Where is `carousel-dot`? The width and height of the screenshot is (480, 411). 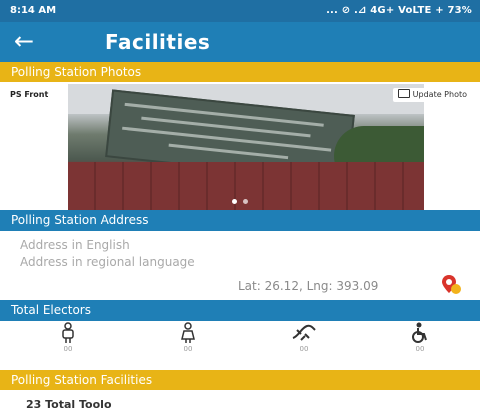
carousel-dot is located at coordinates (245, 201).